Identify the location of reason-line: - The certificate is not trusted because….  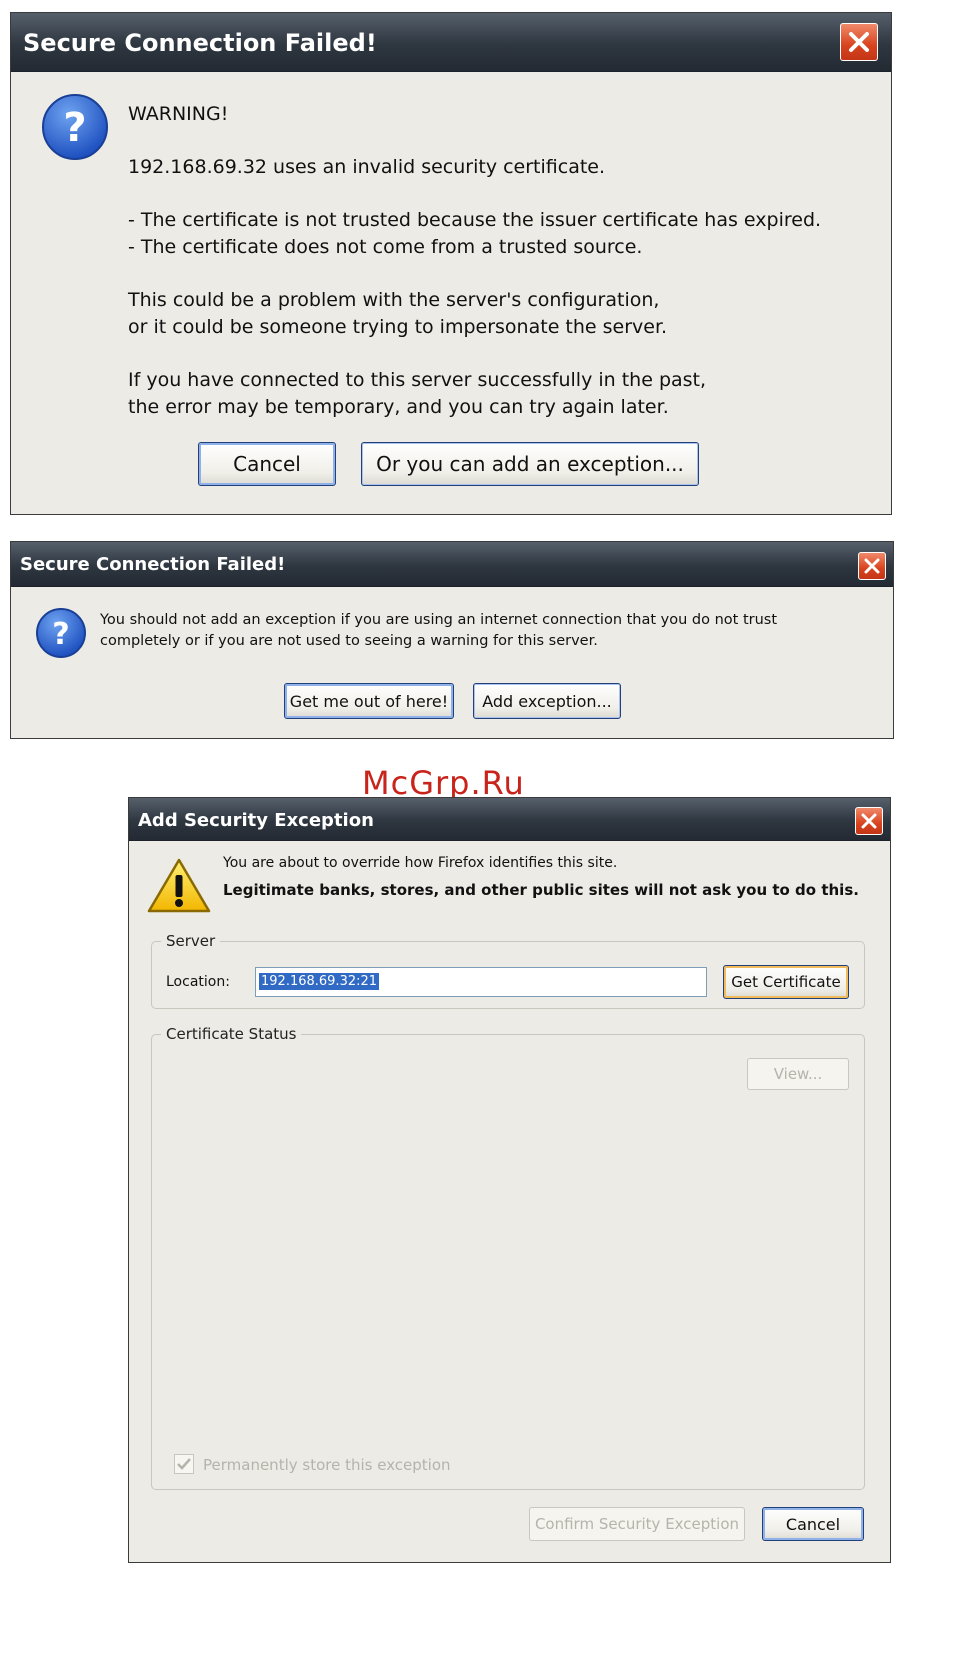
(475, 220).